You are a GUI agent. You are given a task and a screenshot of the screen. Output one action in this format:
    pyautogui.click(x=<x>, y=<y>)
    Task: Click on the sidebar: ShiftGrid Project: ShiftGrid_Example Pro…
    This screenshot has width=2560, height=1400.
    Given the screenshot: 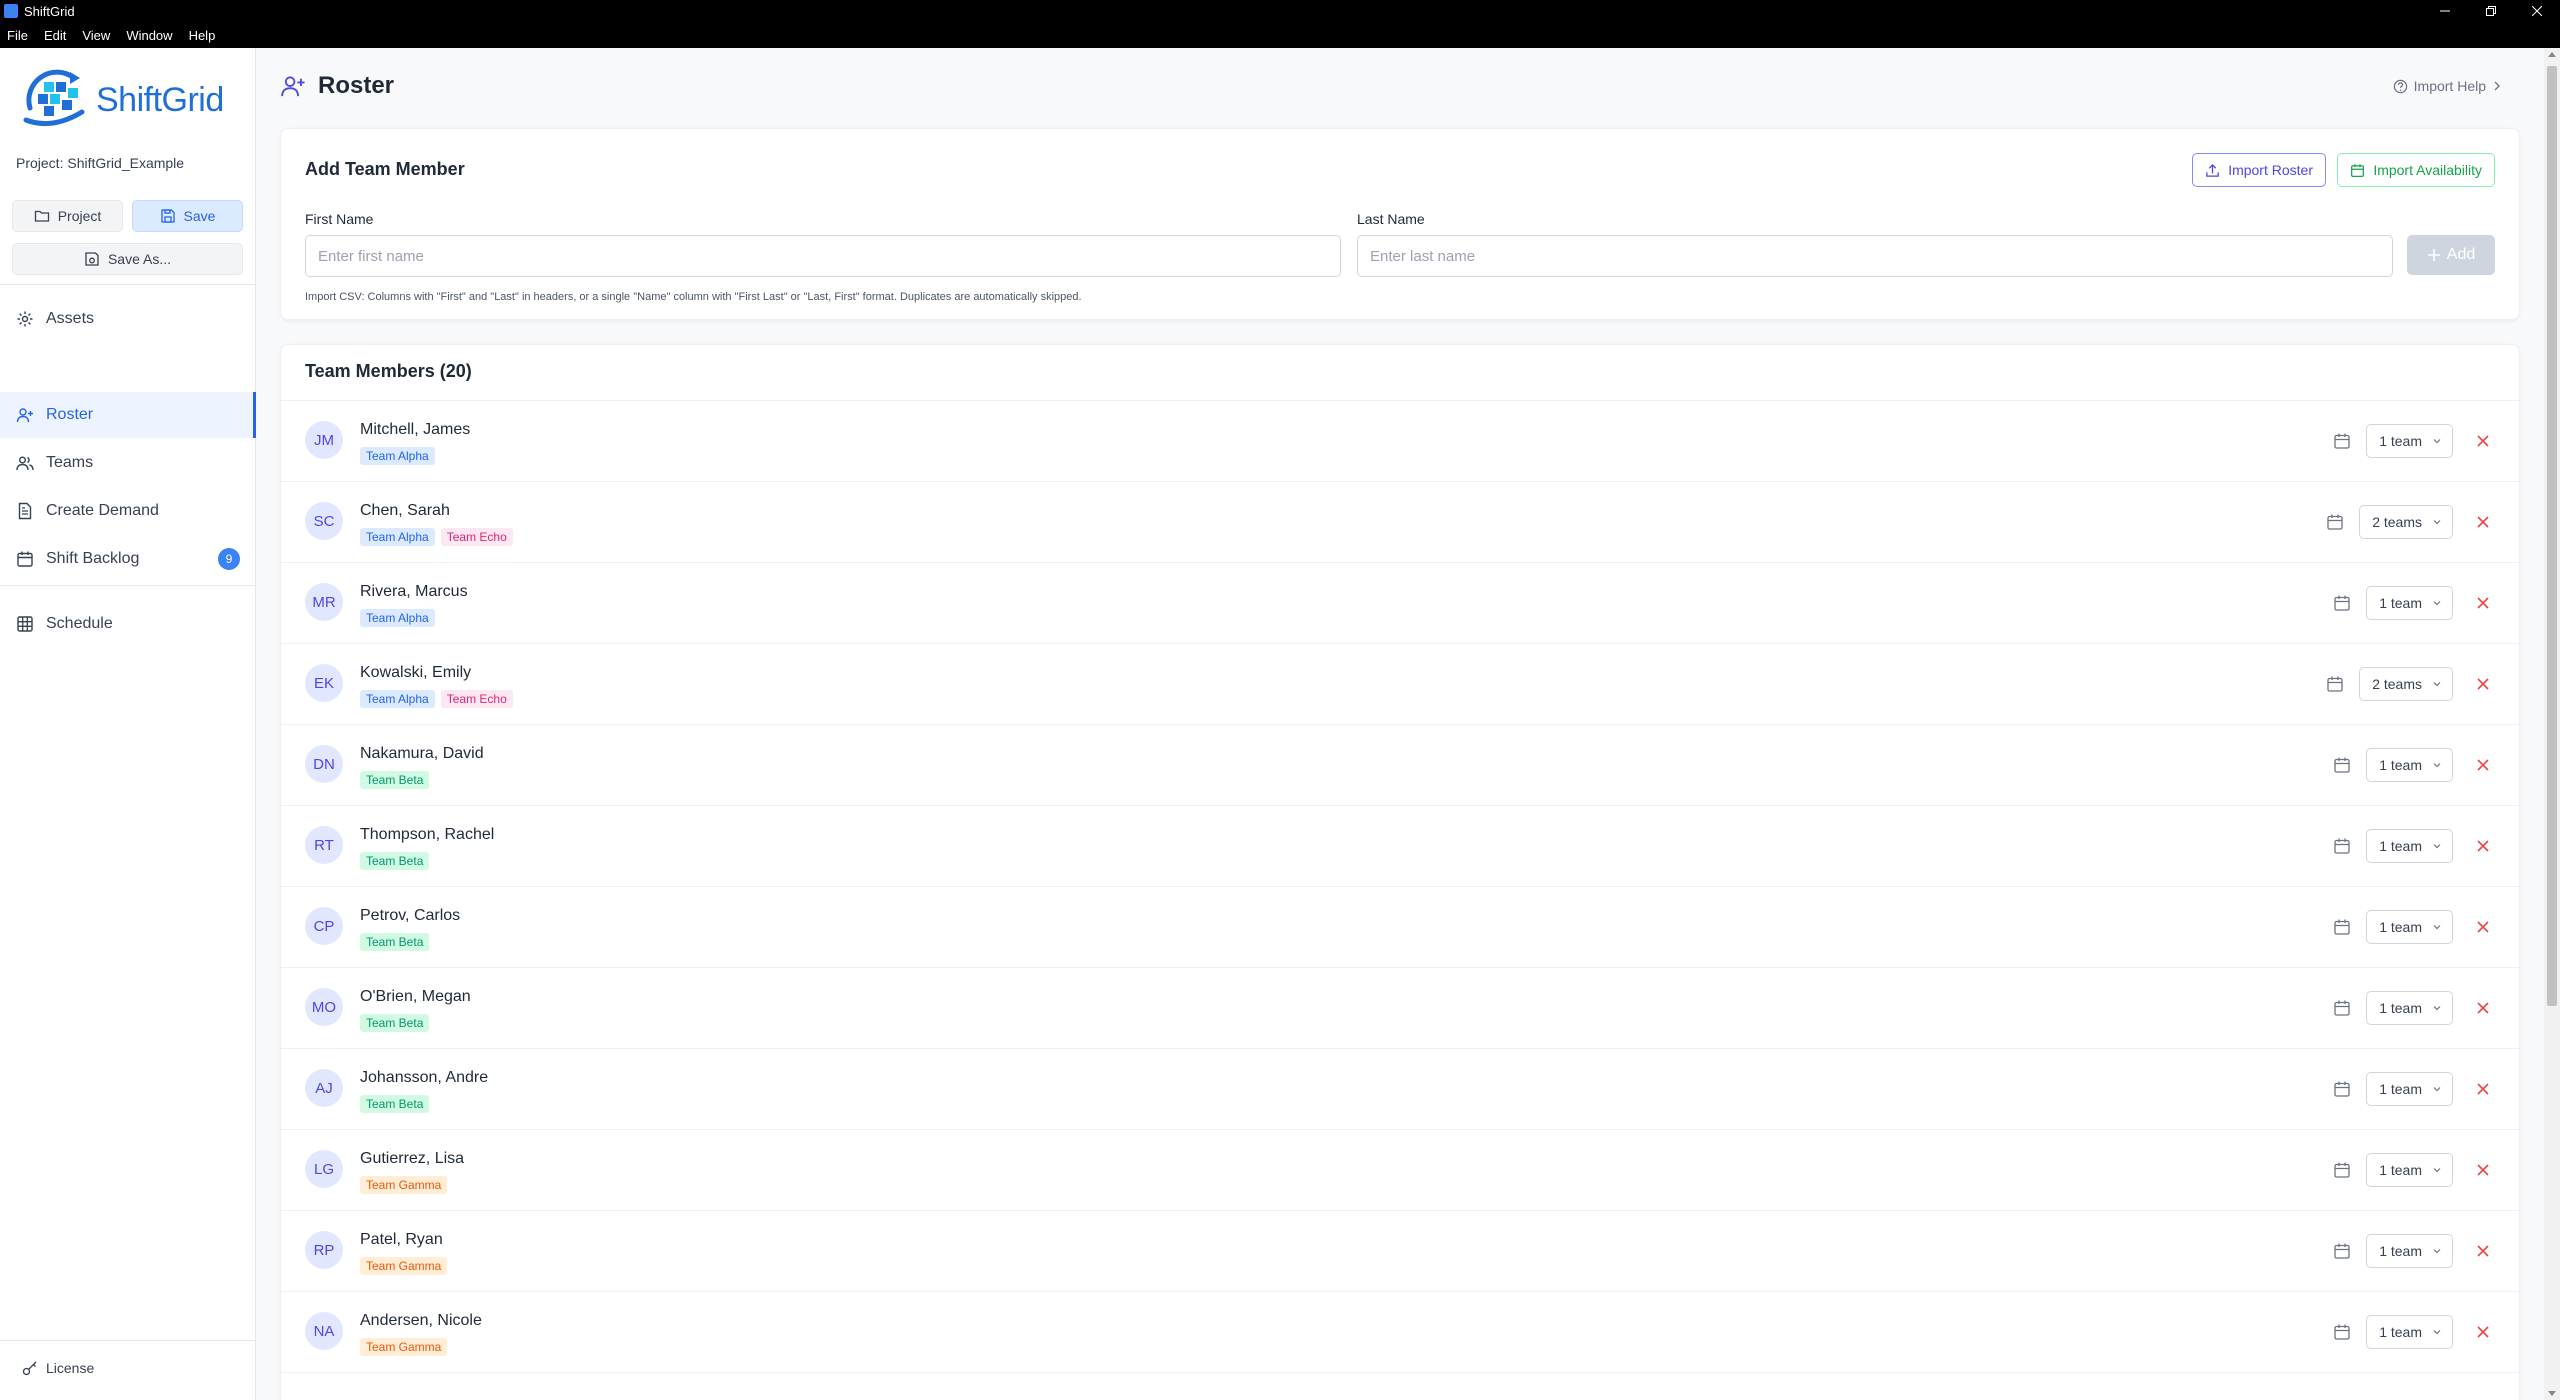 What is the action you would take?
    pyautogui.click(x=128, y=724)
    